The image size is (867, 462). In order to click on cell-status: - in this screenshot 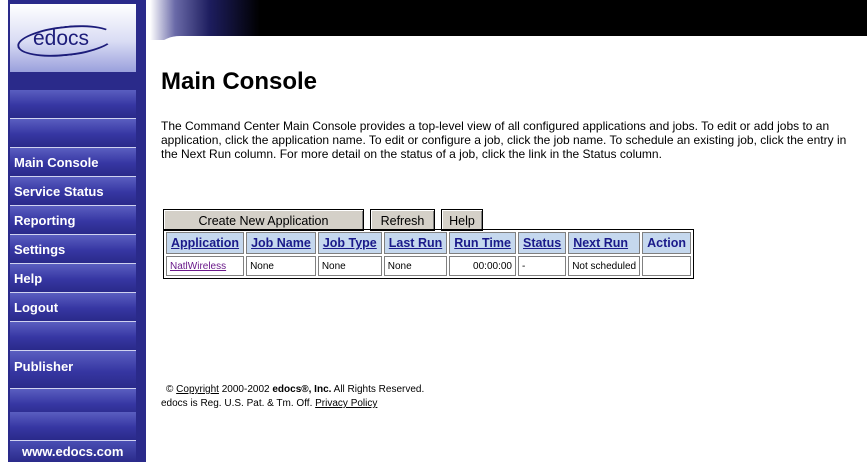, I will do `click(542, 266)`.